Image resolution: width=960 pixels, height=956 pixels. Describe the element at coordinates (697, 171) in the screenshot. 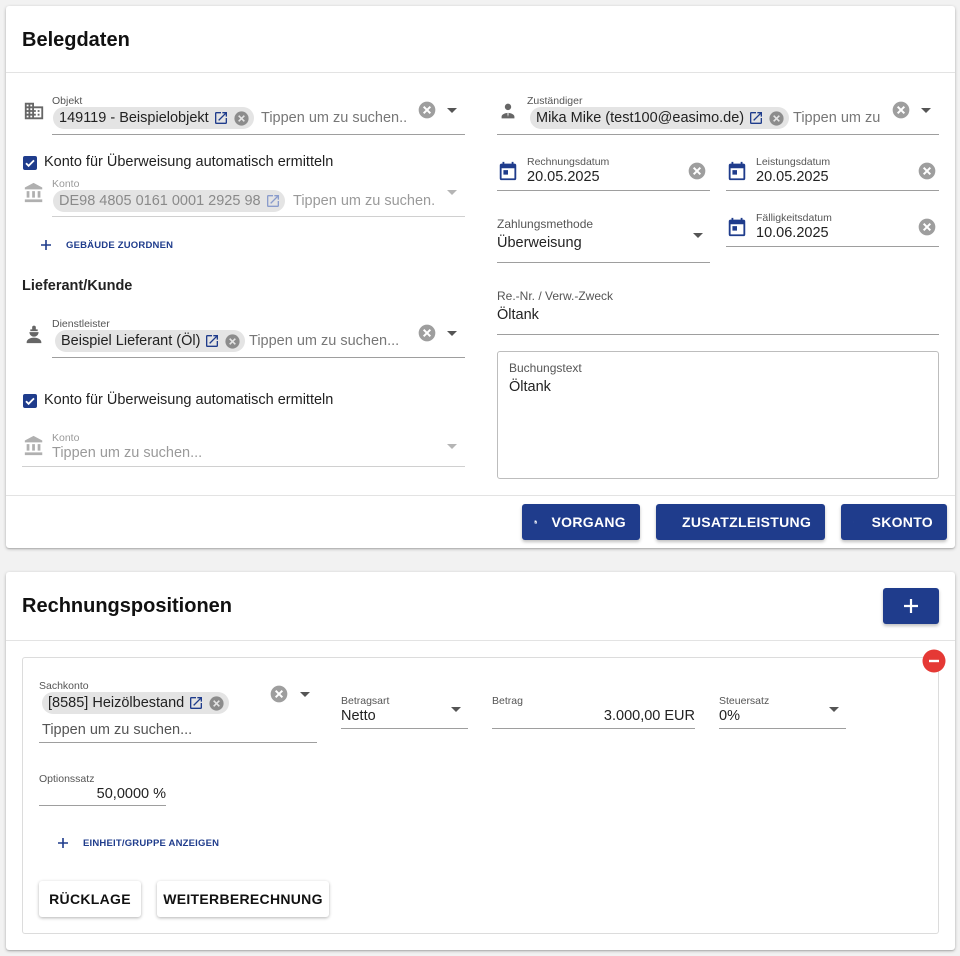

I see `rechnungsdatum-clear-icon` at that location.